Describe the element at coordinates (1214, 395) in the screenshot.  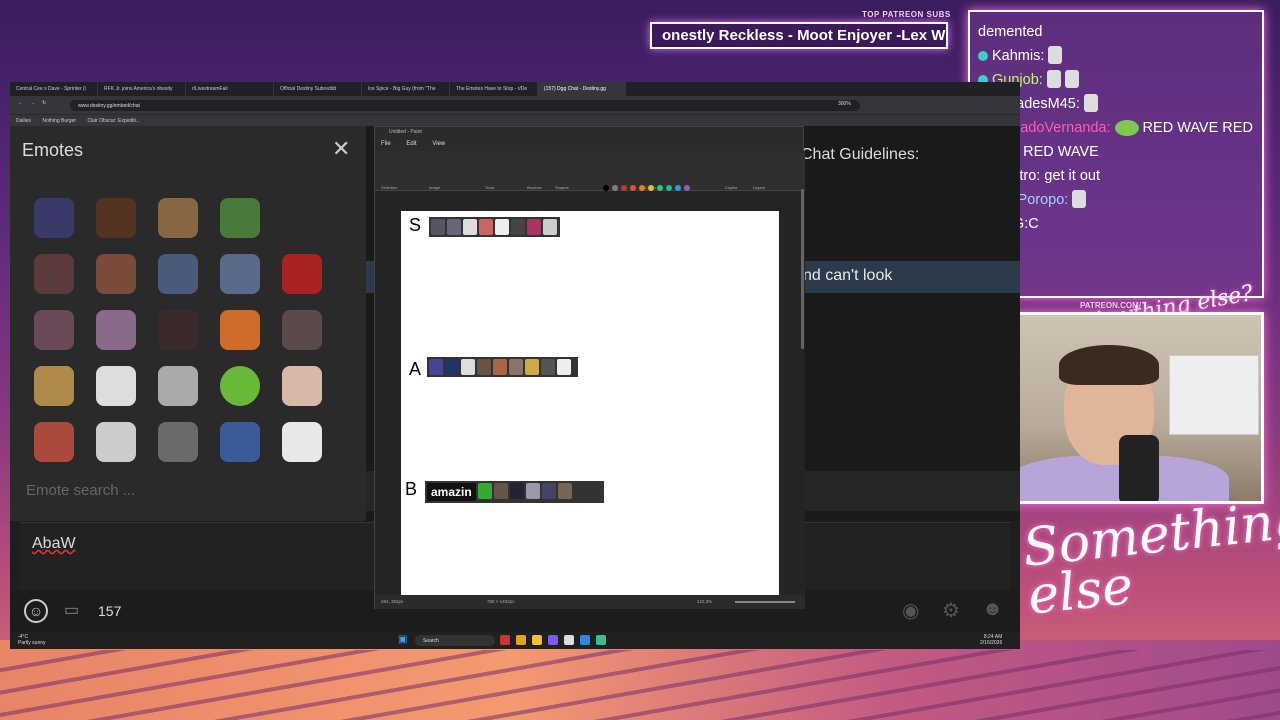
I see `background-dresser` at that location.